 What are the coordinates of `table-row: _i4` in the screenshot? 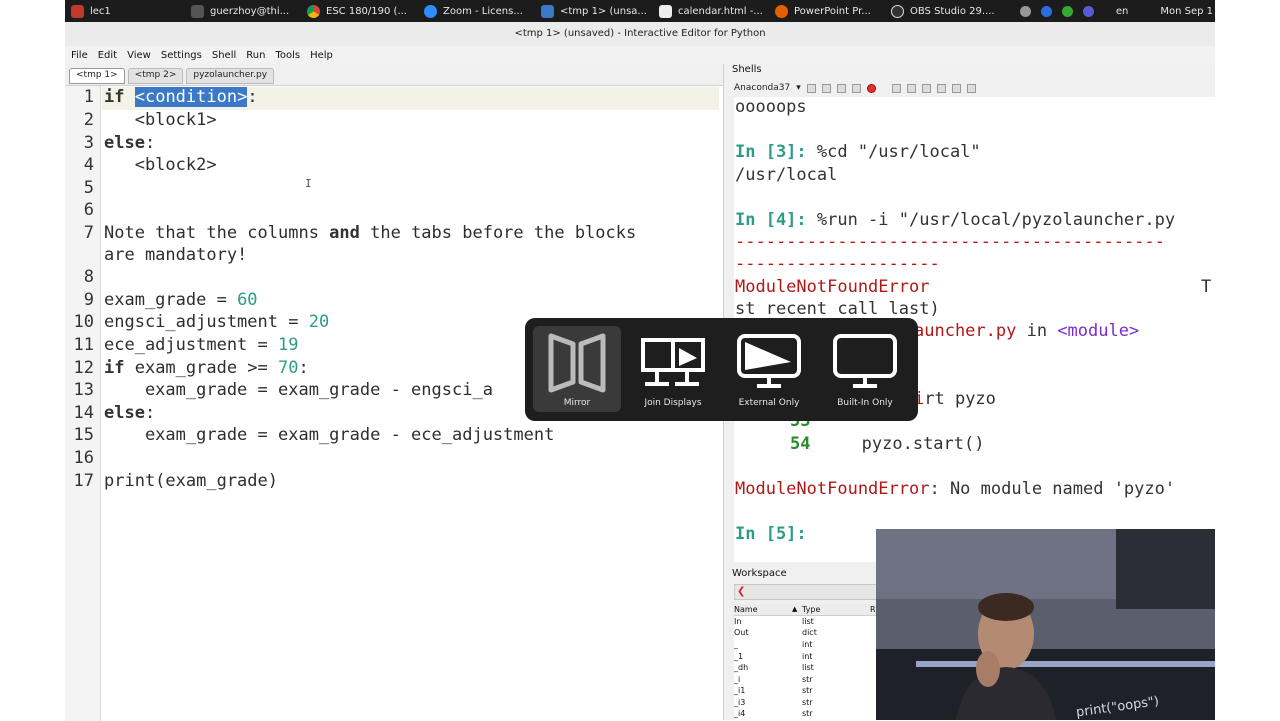 It's located at (739, 713).